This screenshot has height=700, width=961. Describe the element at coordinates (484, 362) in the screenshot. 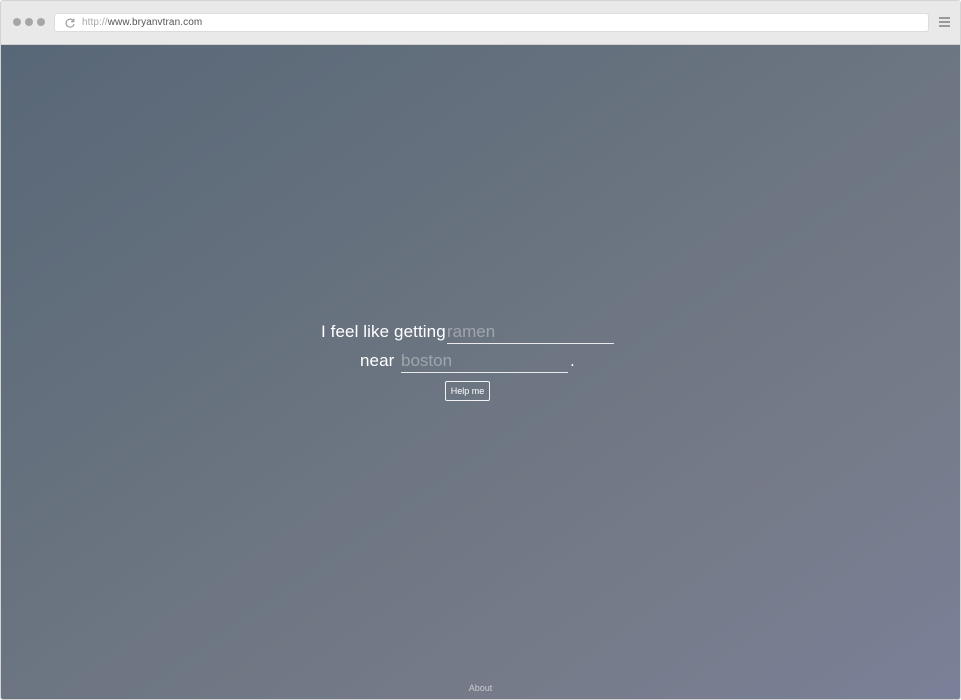

I see `location-input: boston` at that location.